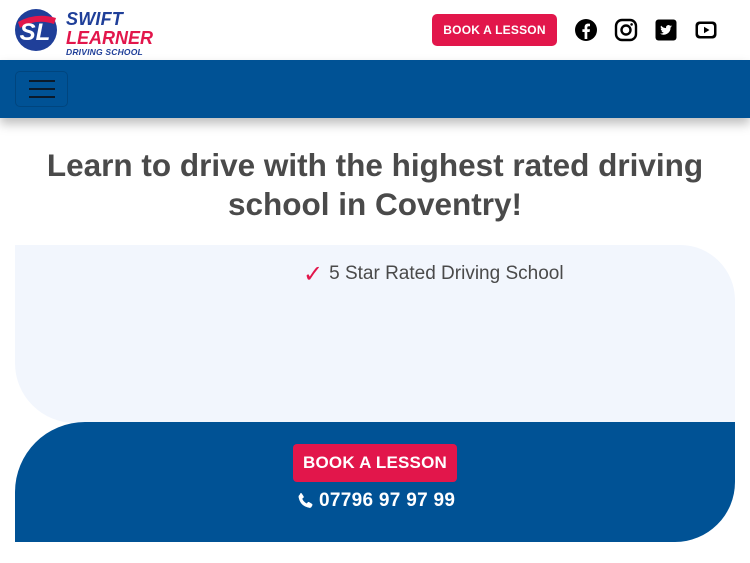 The height and width of the screenshot is (563, 750). I want to click on logo-mark-icon: SL, so click(36, 30).